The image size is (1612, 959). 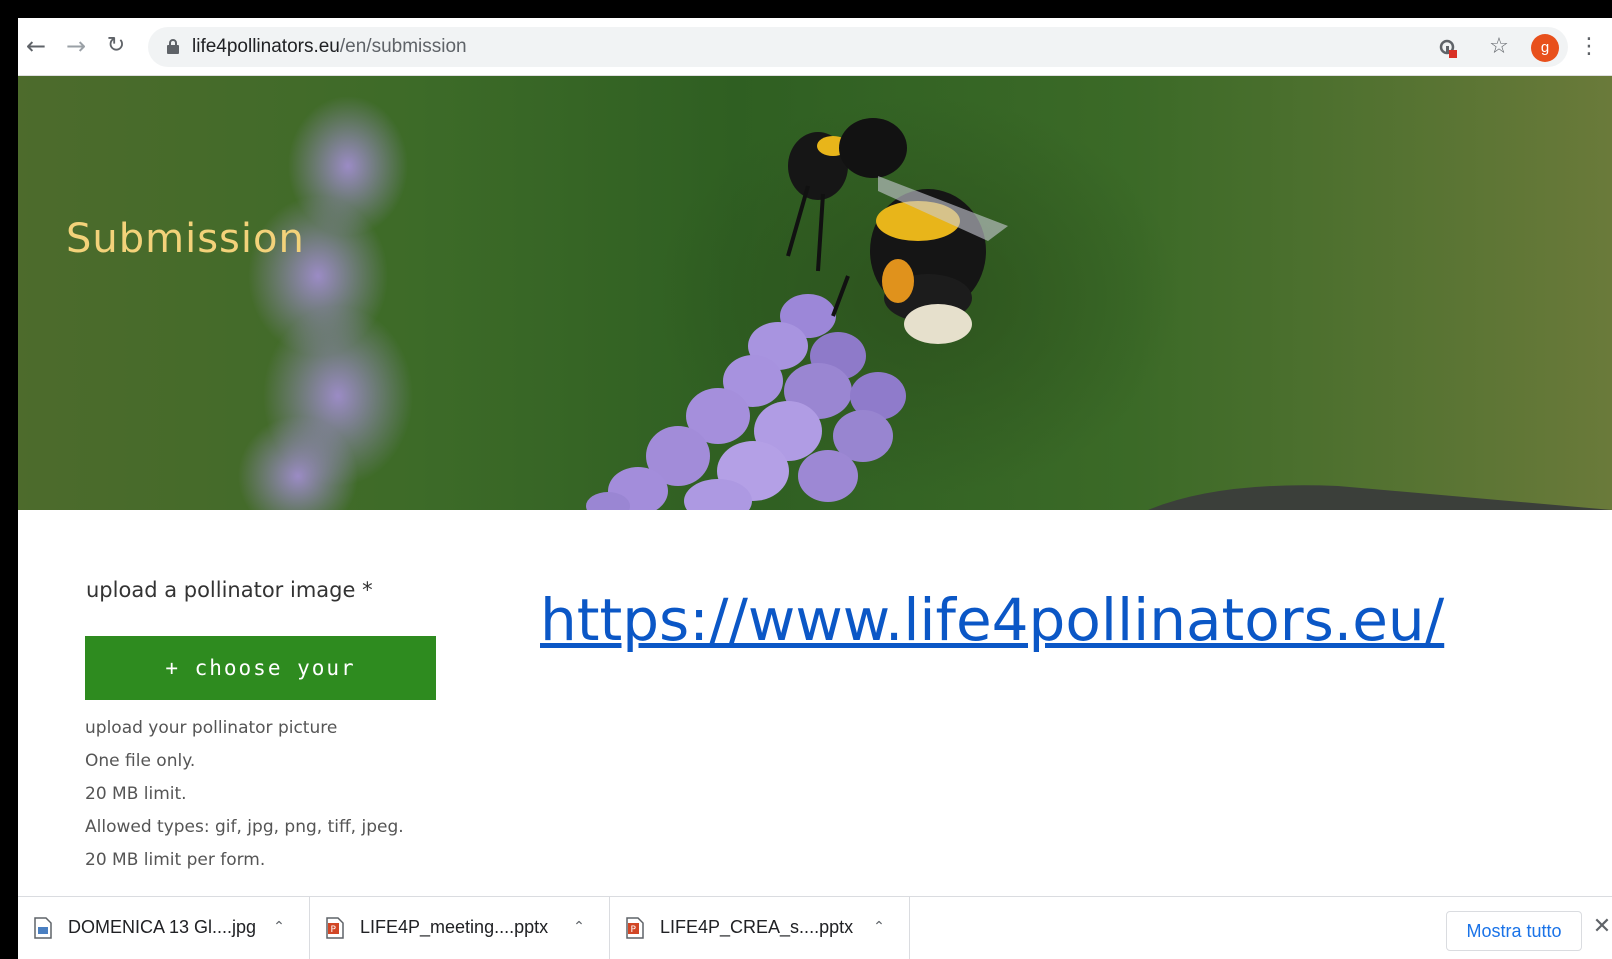 What do you see at coordinates (1589, 47) in the screenshot?
I see `menu-dots-icon: ⋮` at bounding box center [1589, 47].